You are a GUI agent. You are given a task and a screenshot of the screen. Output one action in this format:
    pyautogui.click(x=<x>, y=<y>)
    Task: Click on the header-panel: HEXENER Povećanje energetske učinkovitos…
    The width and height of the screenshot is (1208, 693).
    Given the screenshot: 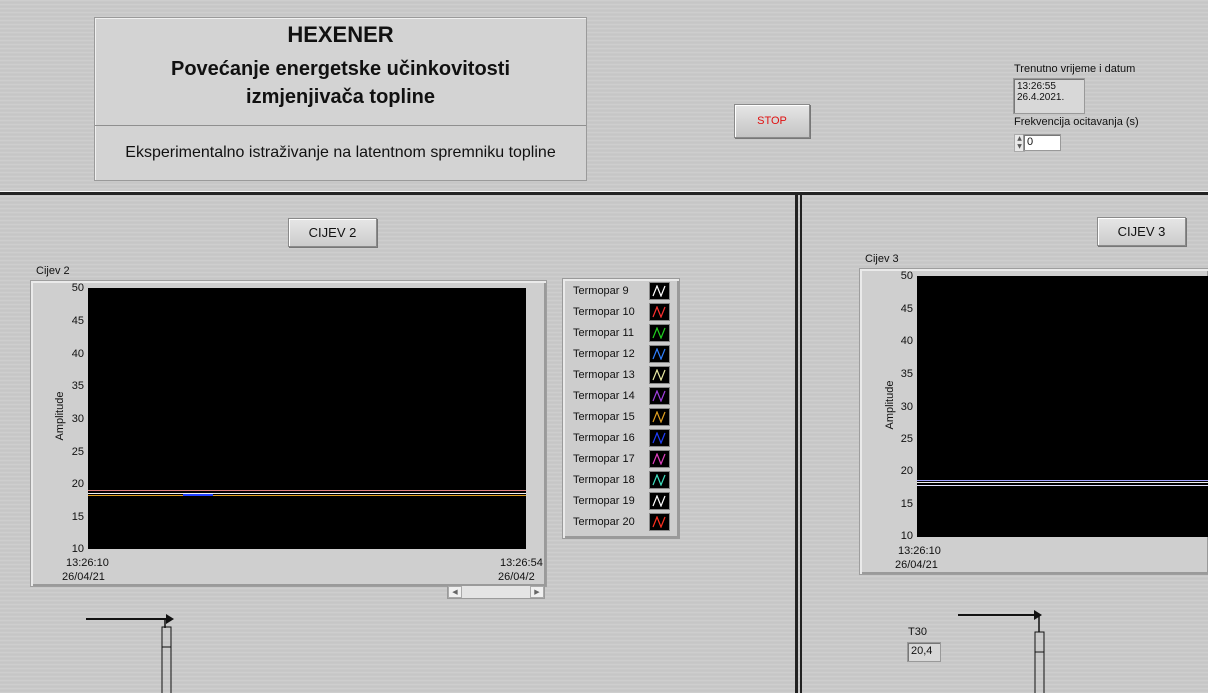 What is the action you would take?
    pyautogui.click(x=340, y=99)
    